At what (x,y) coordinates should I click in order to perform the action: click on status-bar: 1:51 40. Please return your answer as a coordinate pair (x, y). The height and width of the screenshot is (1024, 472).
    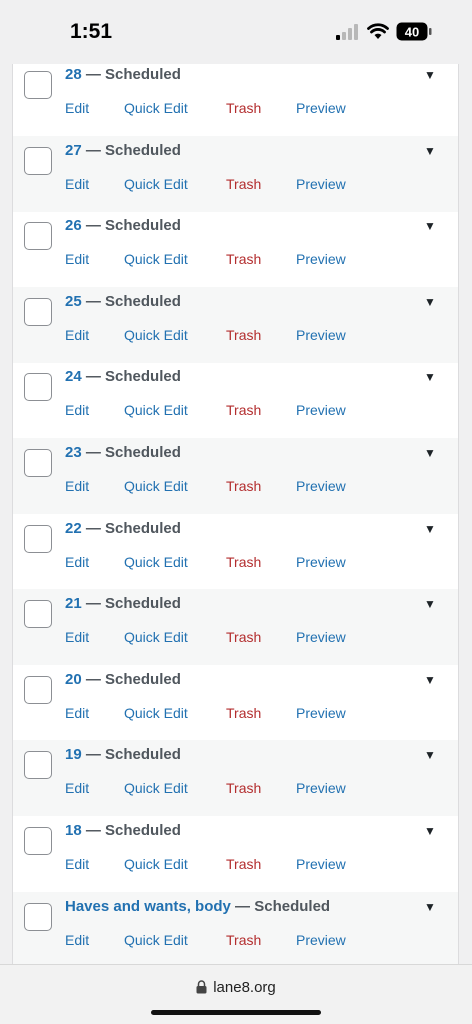
    Looking at the image, I should click on (236, 32).